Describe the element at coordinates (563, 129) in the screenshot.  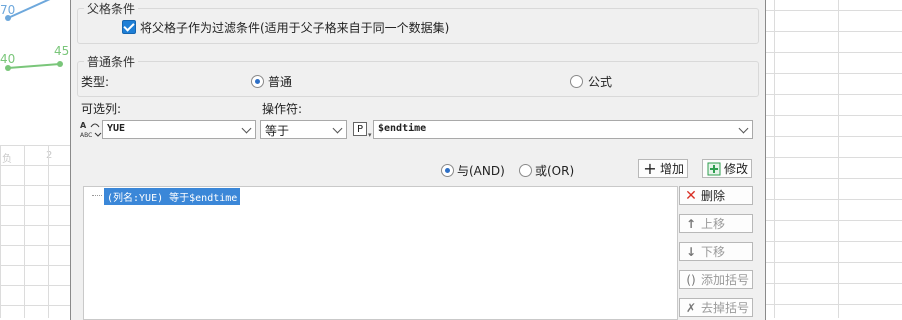
I see `value-input: $endtime` at that location.